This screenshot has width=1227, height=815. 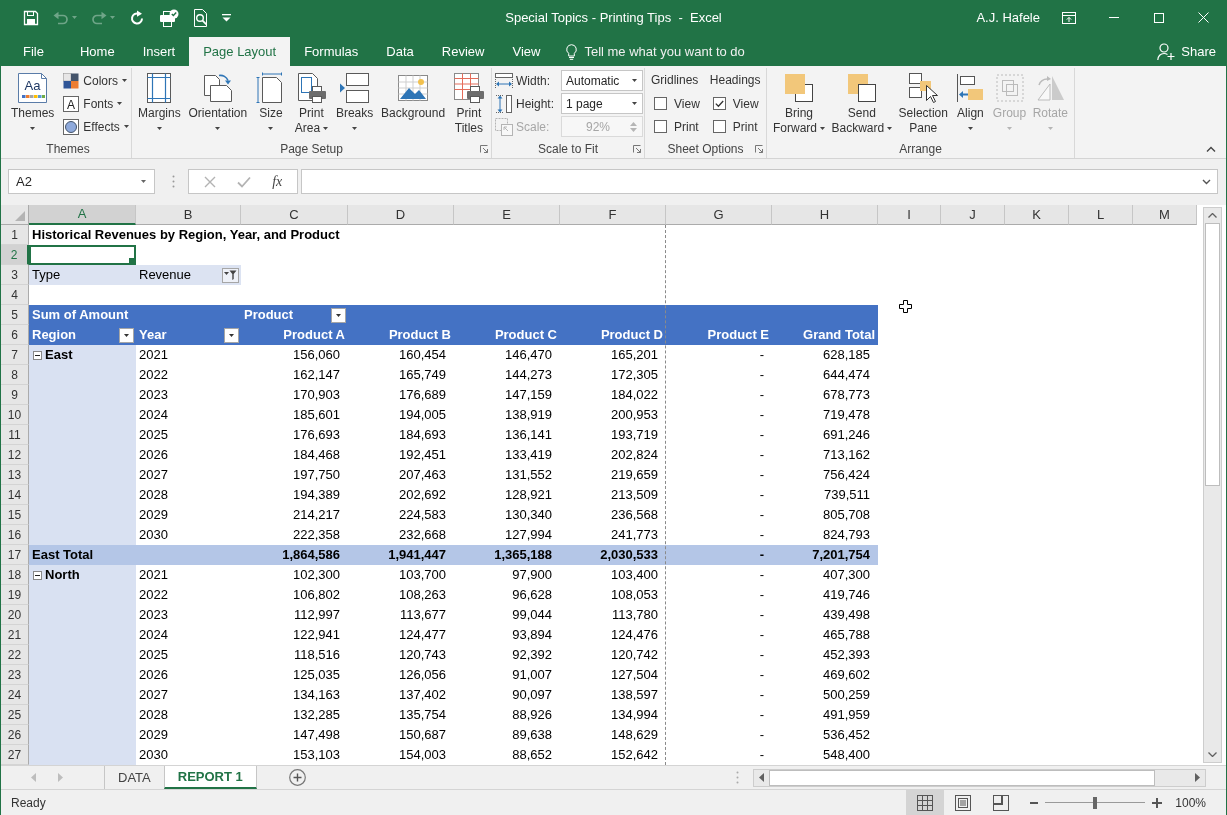 I want to click on ribbon-display-icon, so click(x=1068, y=17).